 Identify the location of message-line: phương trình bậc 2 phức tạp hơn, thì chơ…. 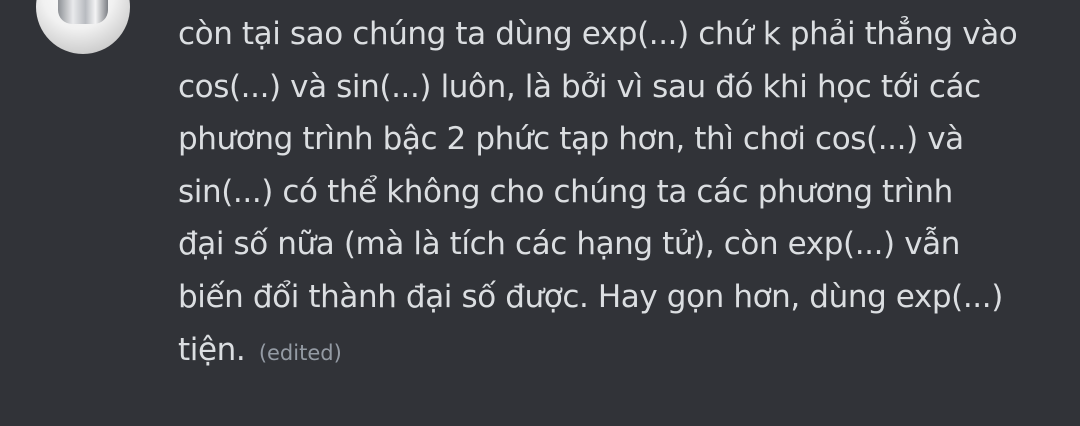
(571, 139).